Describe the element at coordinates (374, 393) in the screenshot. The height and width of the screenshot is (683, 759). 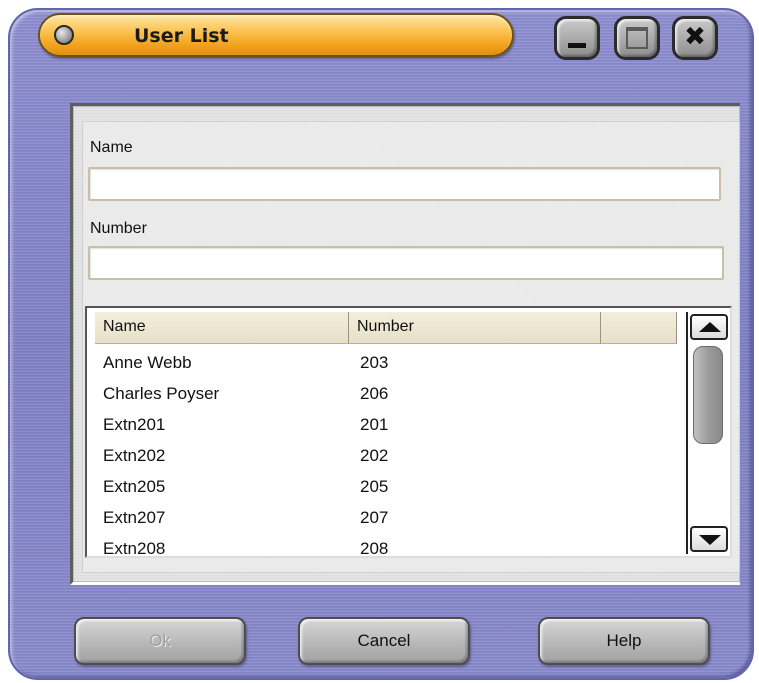
I see `row-number: 206` at that location.